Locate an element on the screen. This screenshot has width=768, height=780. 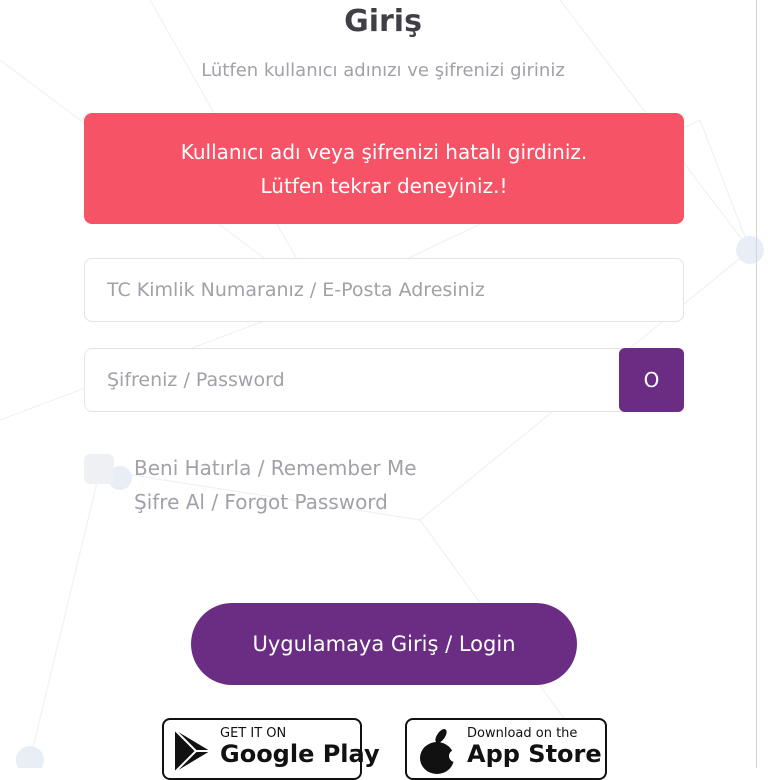
login-button: Uygulamaya Giriş / Login is located at coordinates (384, 644).